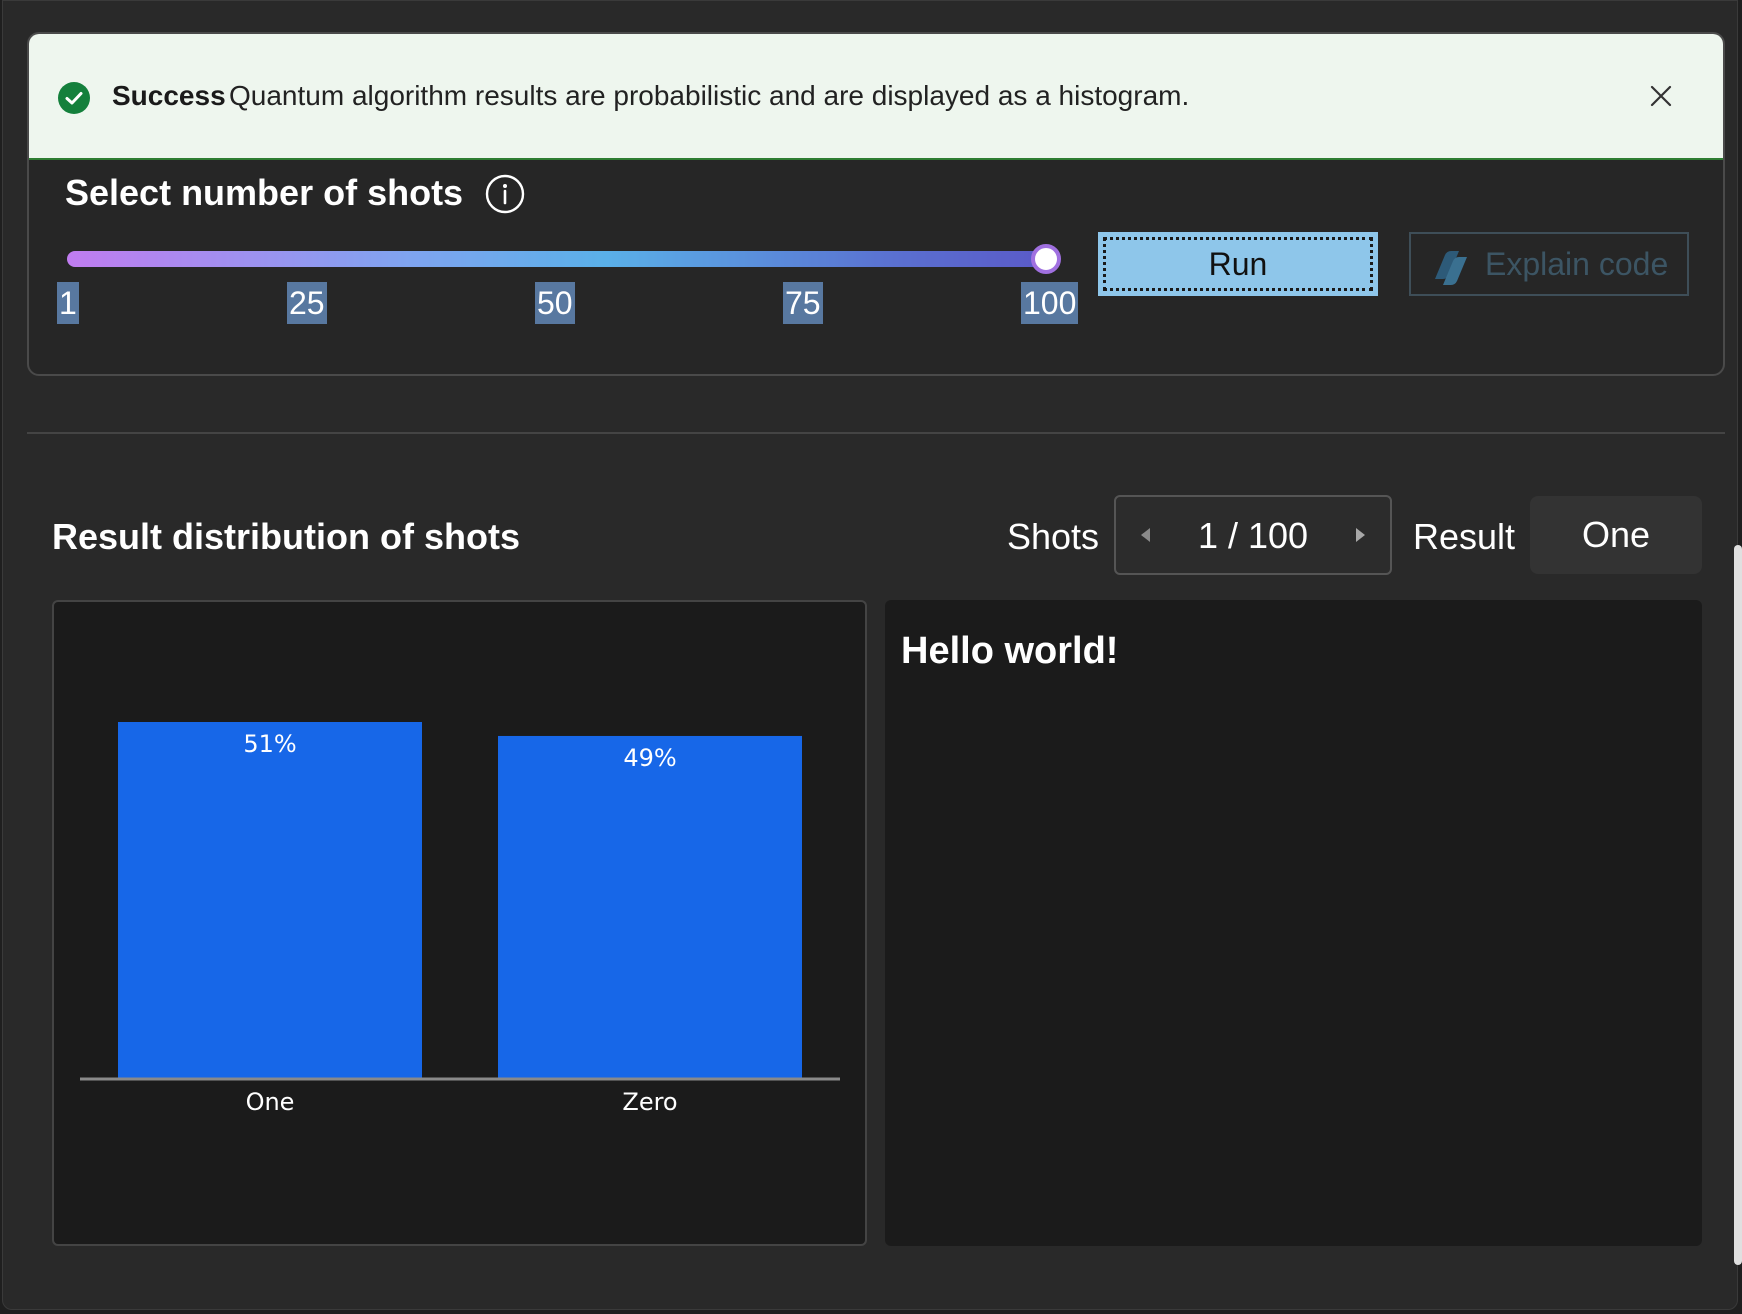 The width and height of the screenshot is (1742, 1314). I want to click on copilot-icon, so click(1449, 265).